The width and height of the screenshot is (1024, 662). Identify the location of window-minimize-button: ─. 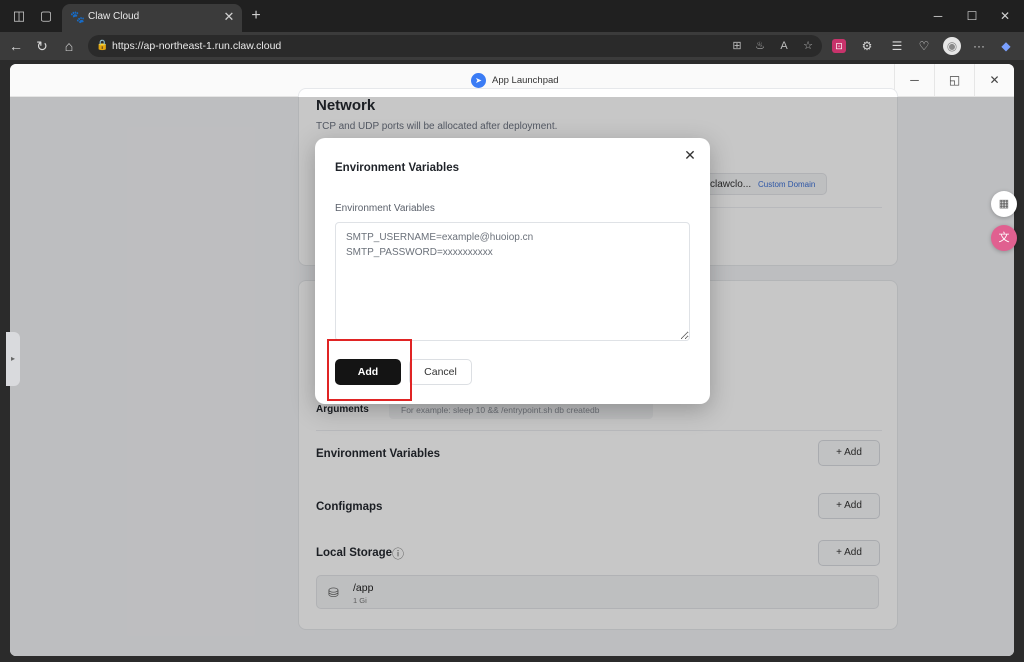
(938, 16).